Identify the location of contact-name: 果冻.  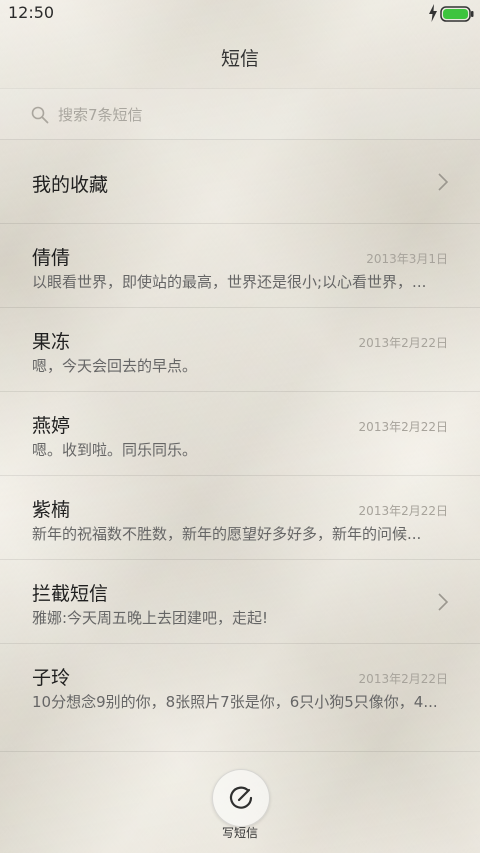
(51, 342).